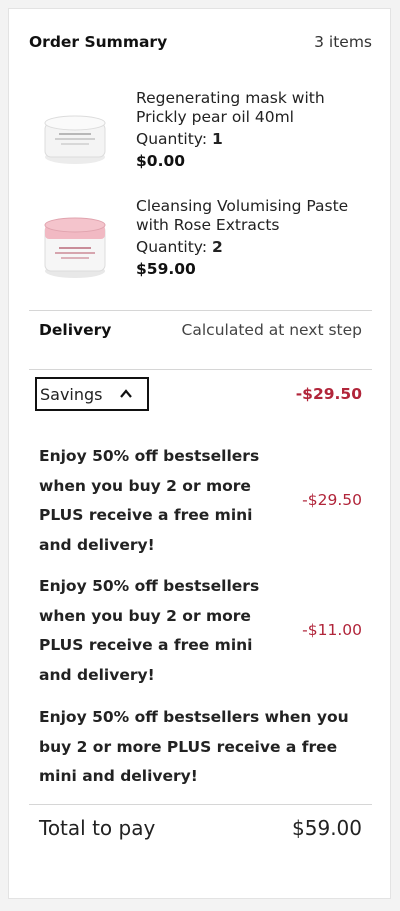  Describe the element at coordinates (75, 247) in the screenshot. I see `pink-jar-product-image` at that location.